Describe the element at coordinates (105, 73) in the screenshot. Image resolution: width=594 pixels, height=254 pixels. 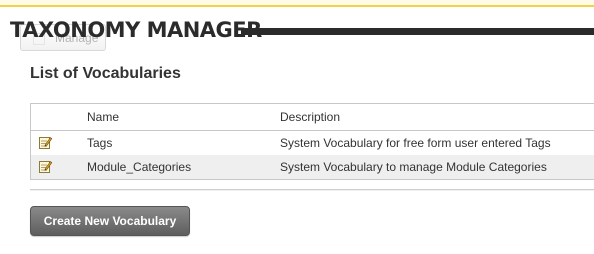
I see `section-title: List of Vocabularies` at that location.